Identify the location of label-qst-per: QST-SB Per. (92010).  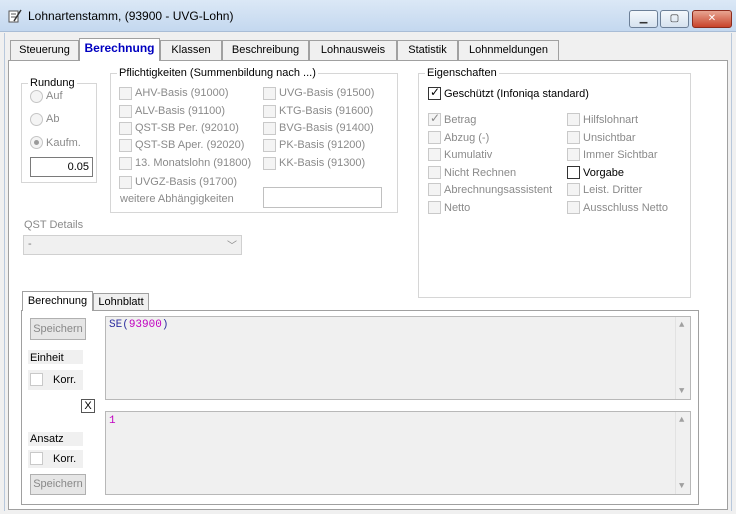
(187, 128).